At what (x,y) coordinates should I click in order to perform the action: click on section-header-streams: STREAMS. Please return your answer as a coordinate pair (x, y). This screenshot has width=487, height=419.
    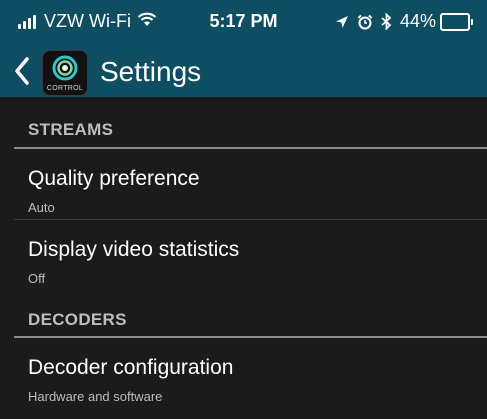
    Looking at the image, I should click on (250, 123).